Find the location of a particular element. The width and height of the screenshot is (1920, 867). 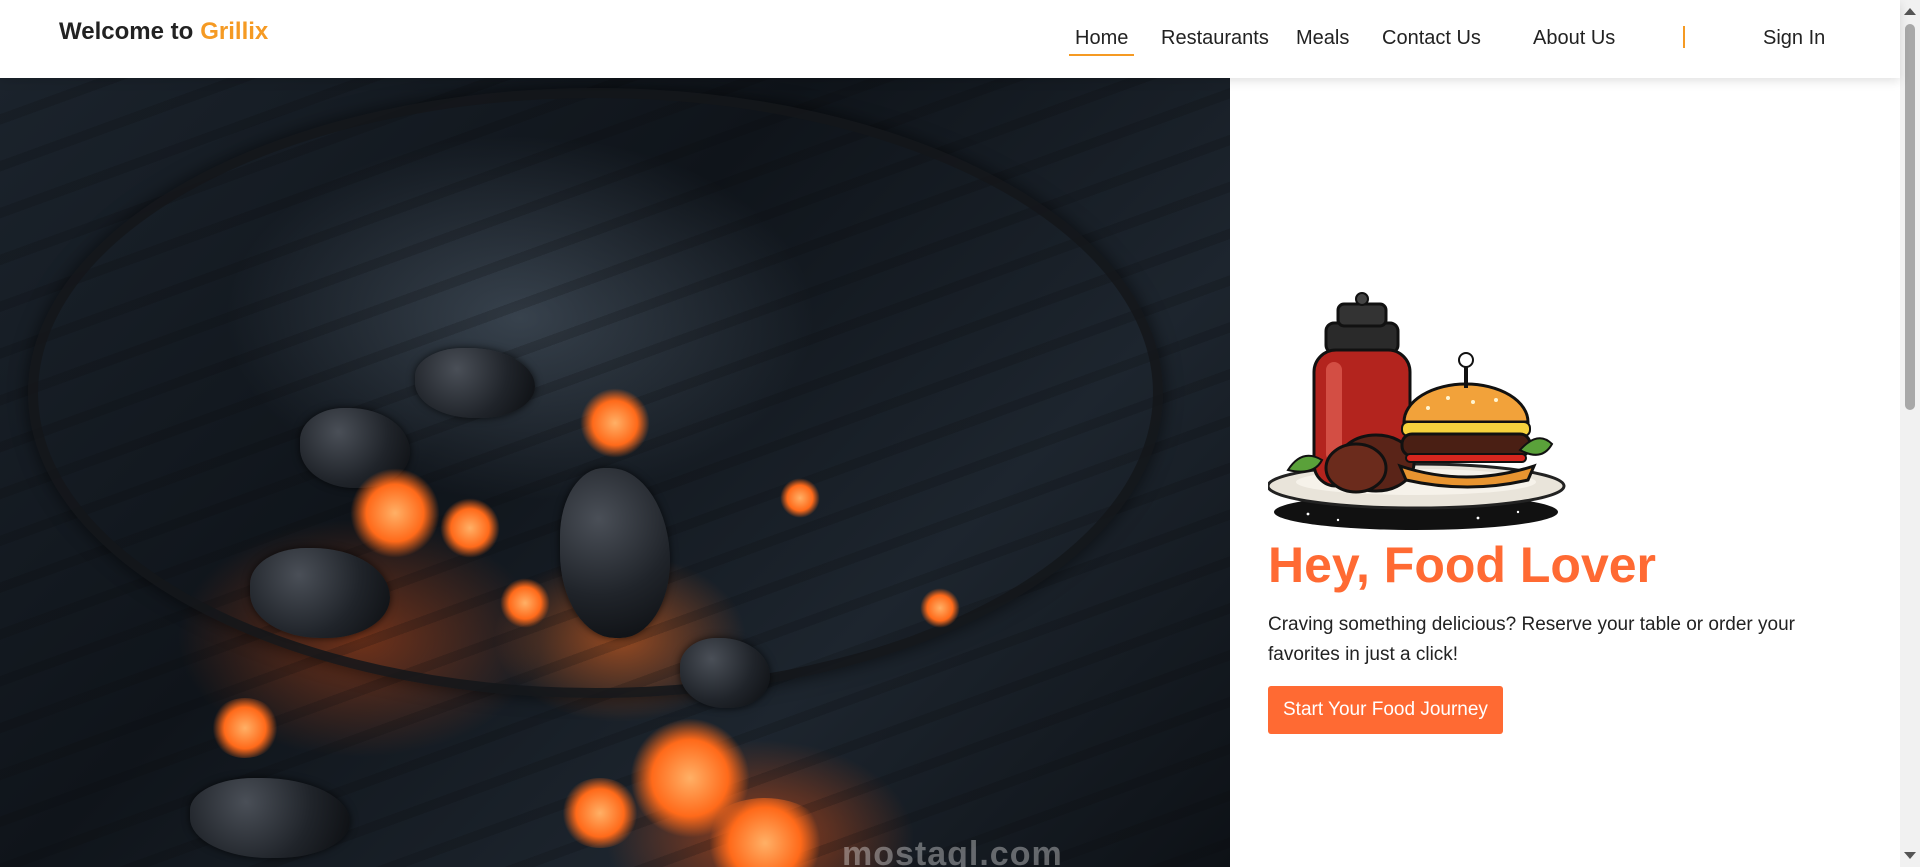

scroll-thumb is located at coordinates (1910, 217).